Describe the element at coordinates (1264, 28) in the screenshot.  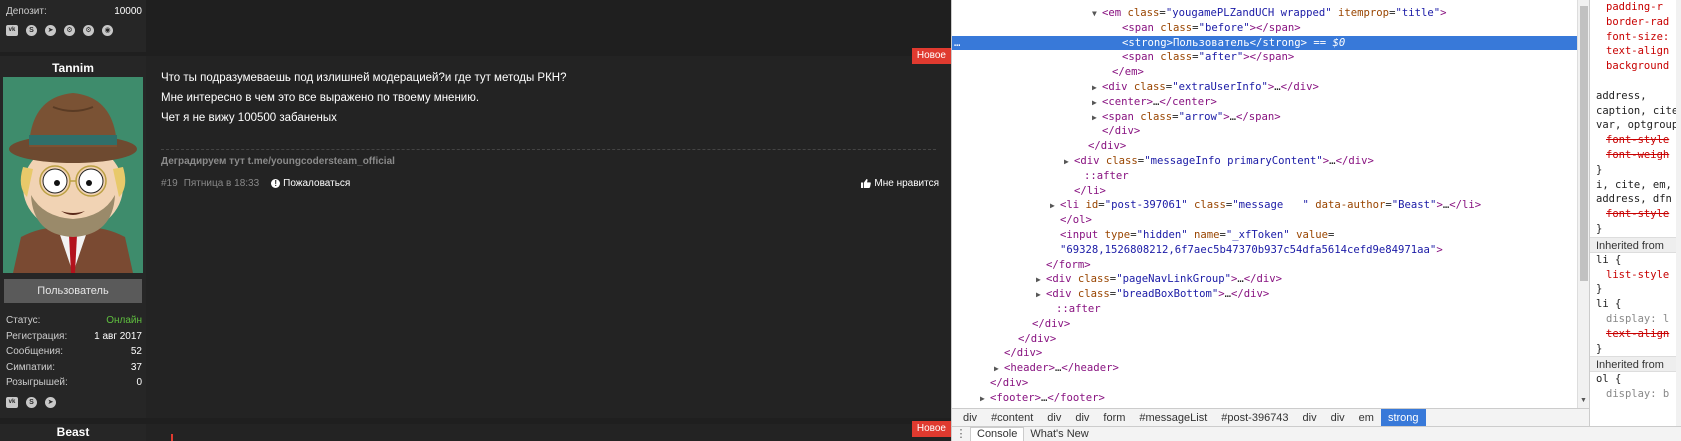
I see `dom-node: <span class="before"></span>` at that location.